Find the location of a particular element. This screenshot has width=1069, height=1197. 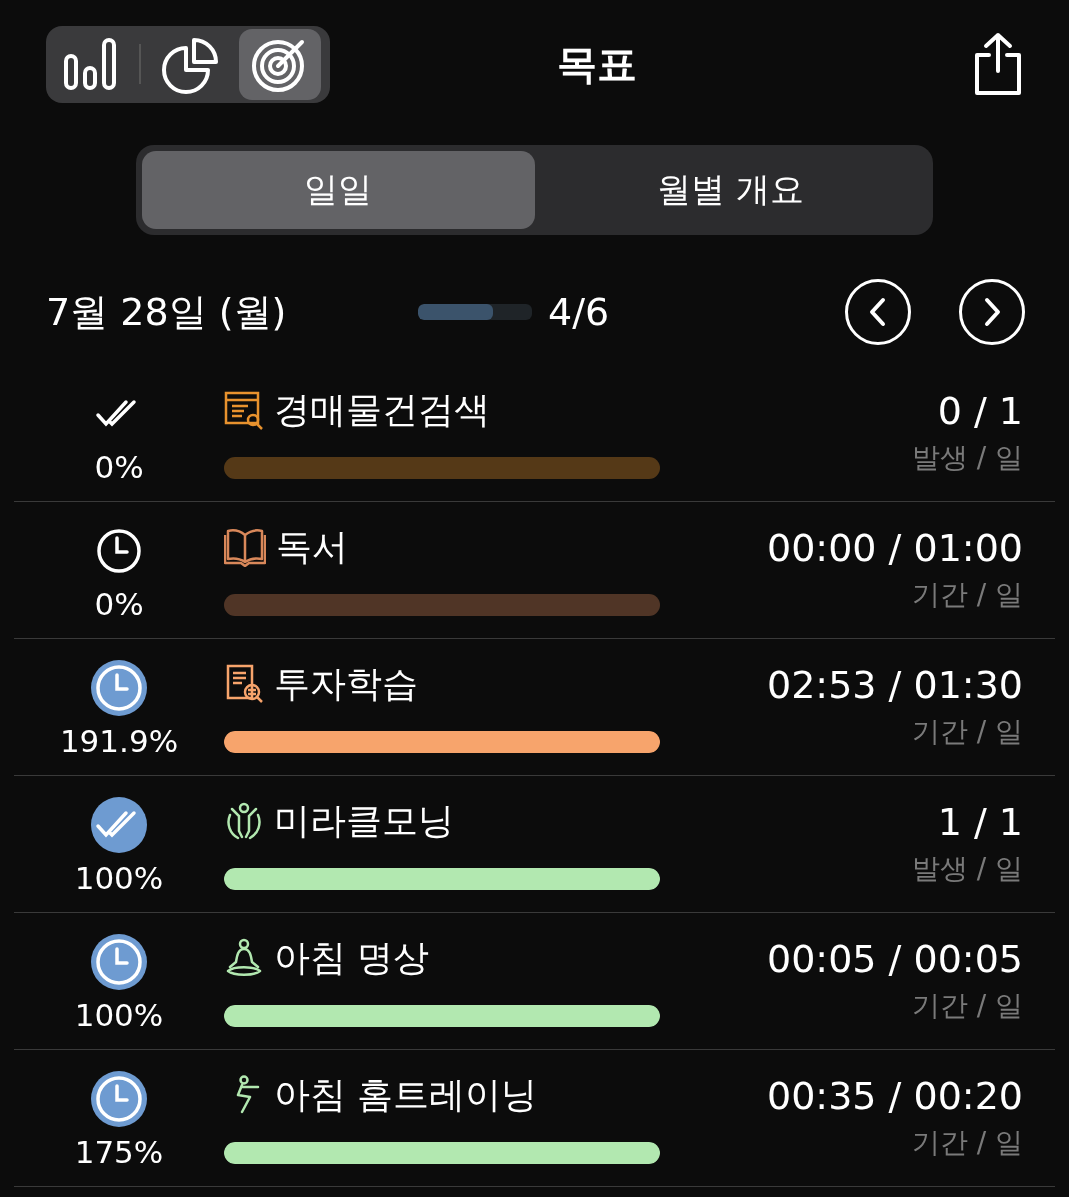

goal-value: 02:53 / 01:30 is located at coordinates (895, 685).